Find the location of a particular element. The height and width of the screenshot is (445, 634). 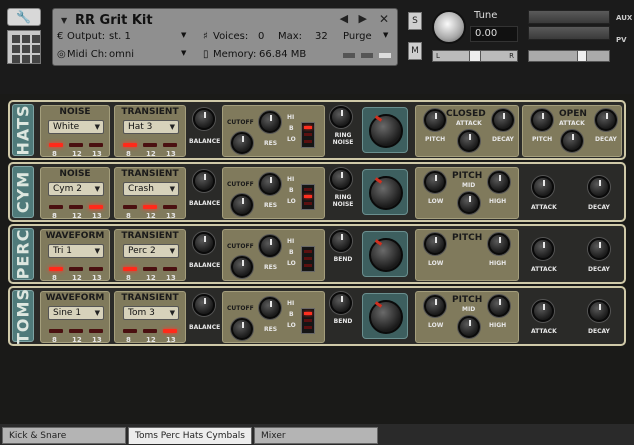

cym-pitch-mid-knob is located at coordinates (469, 203).